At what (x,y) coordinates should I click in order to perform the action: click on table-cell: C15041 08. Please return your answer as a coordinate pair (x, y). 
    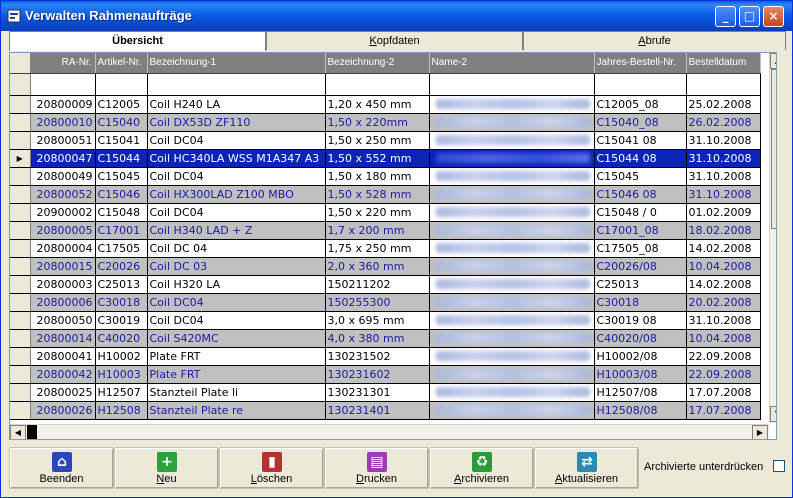
    Looking at the image, I should click on (640, 140).